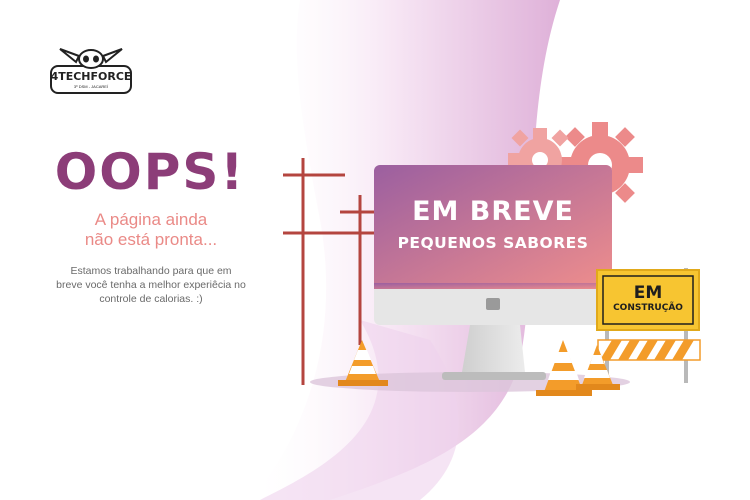 The image size is (750, 500). Describe the element at coordinates (648, 308) in the screenshot. I see `sign-line-2: CONSTRUÇÃO` at that location.